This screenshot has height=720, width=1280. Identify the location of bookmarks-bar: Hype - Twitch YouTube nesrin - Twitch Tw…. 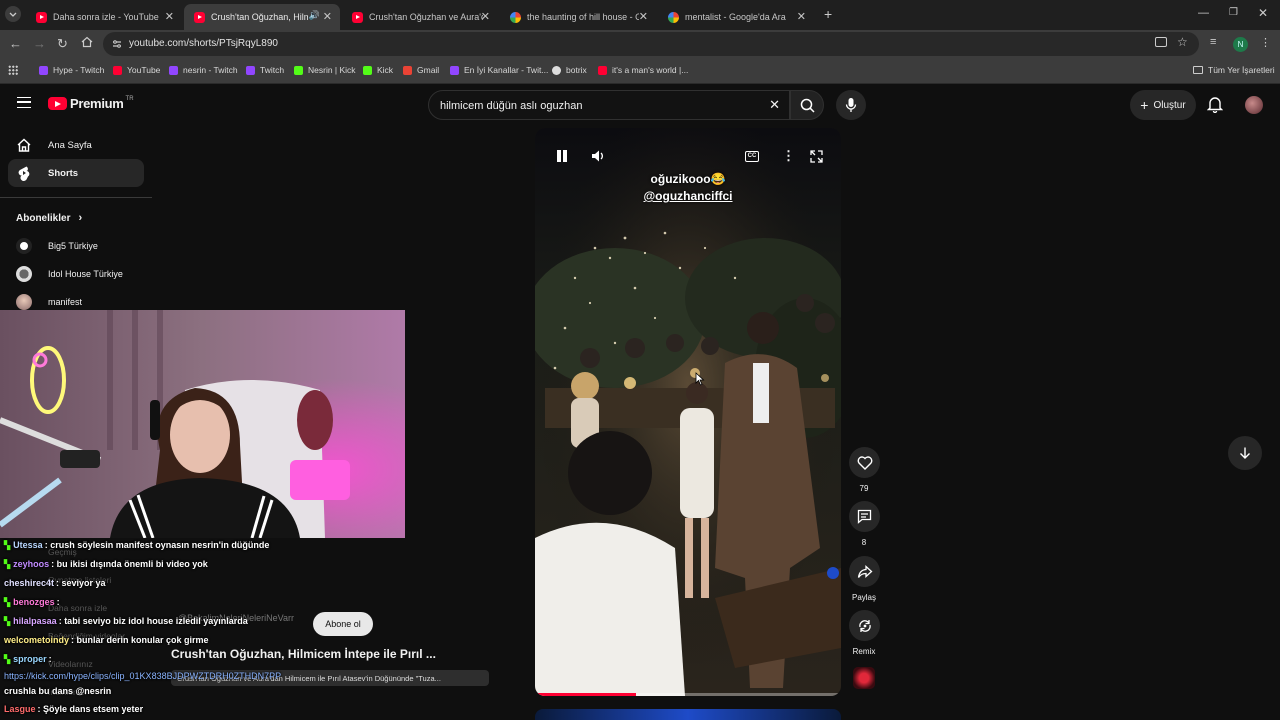
(640, 71).